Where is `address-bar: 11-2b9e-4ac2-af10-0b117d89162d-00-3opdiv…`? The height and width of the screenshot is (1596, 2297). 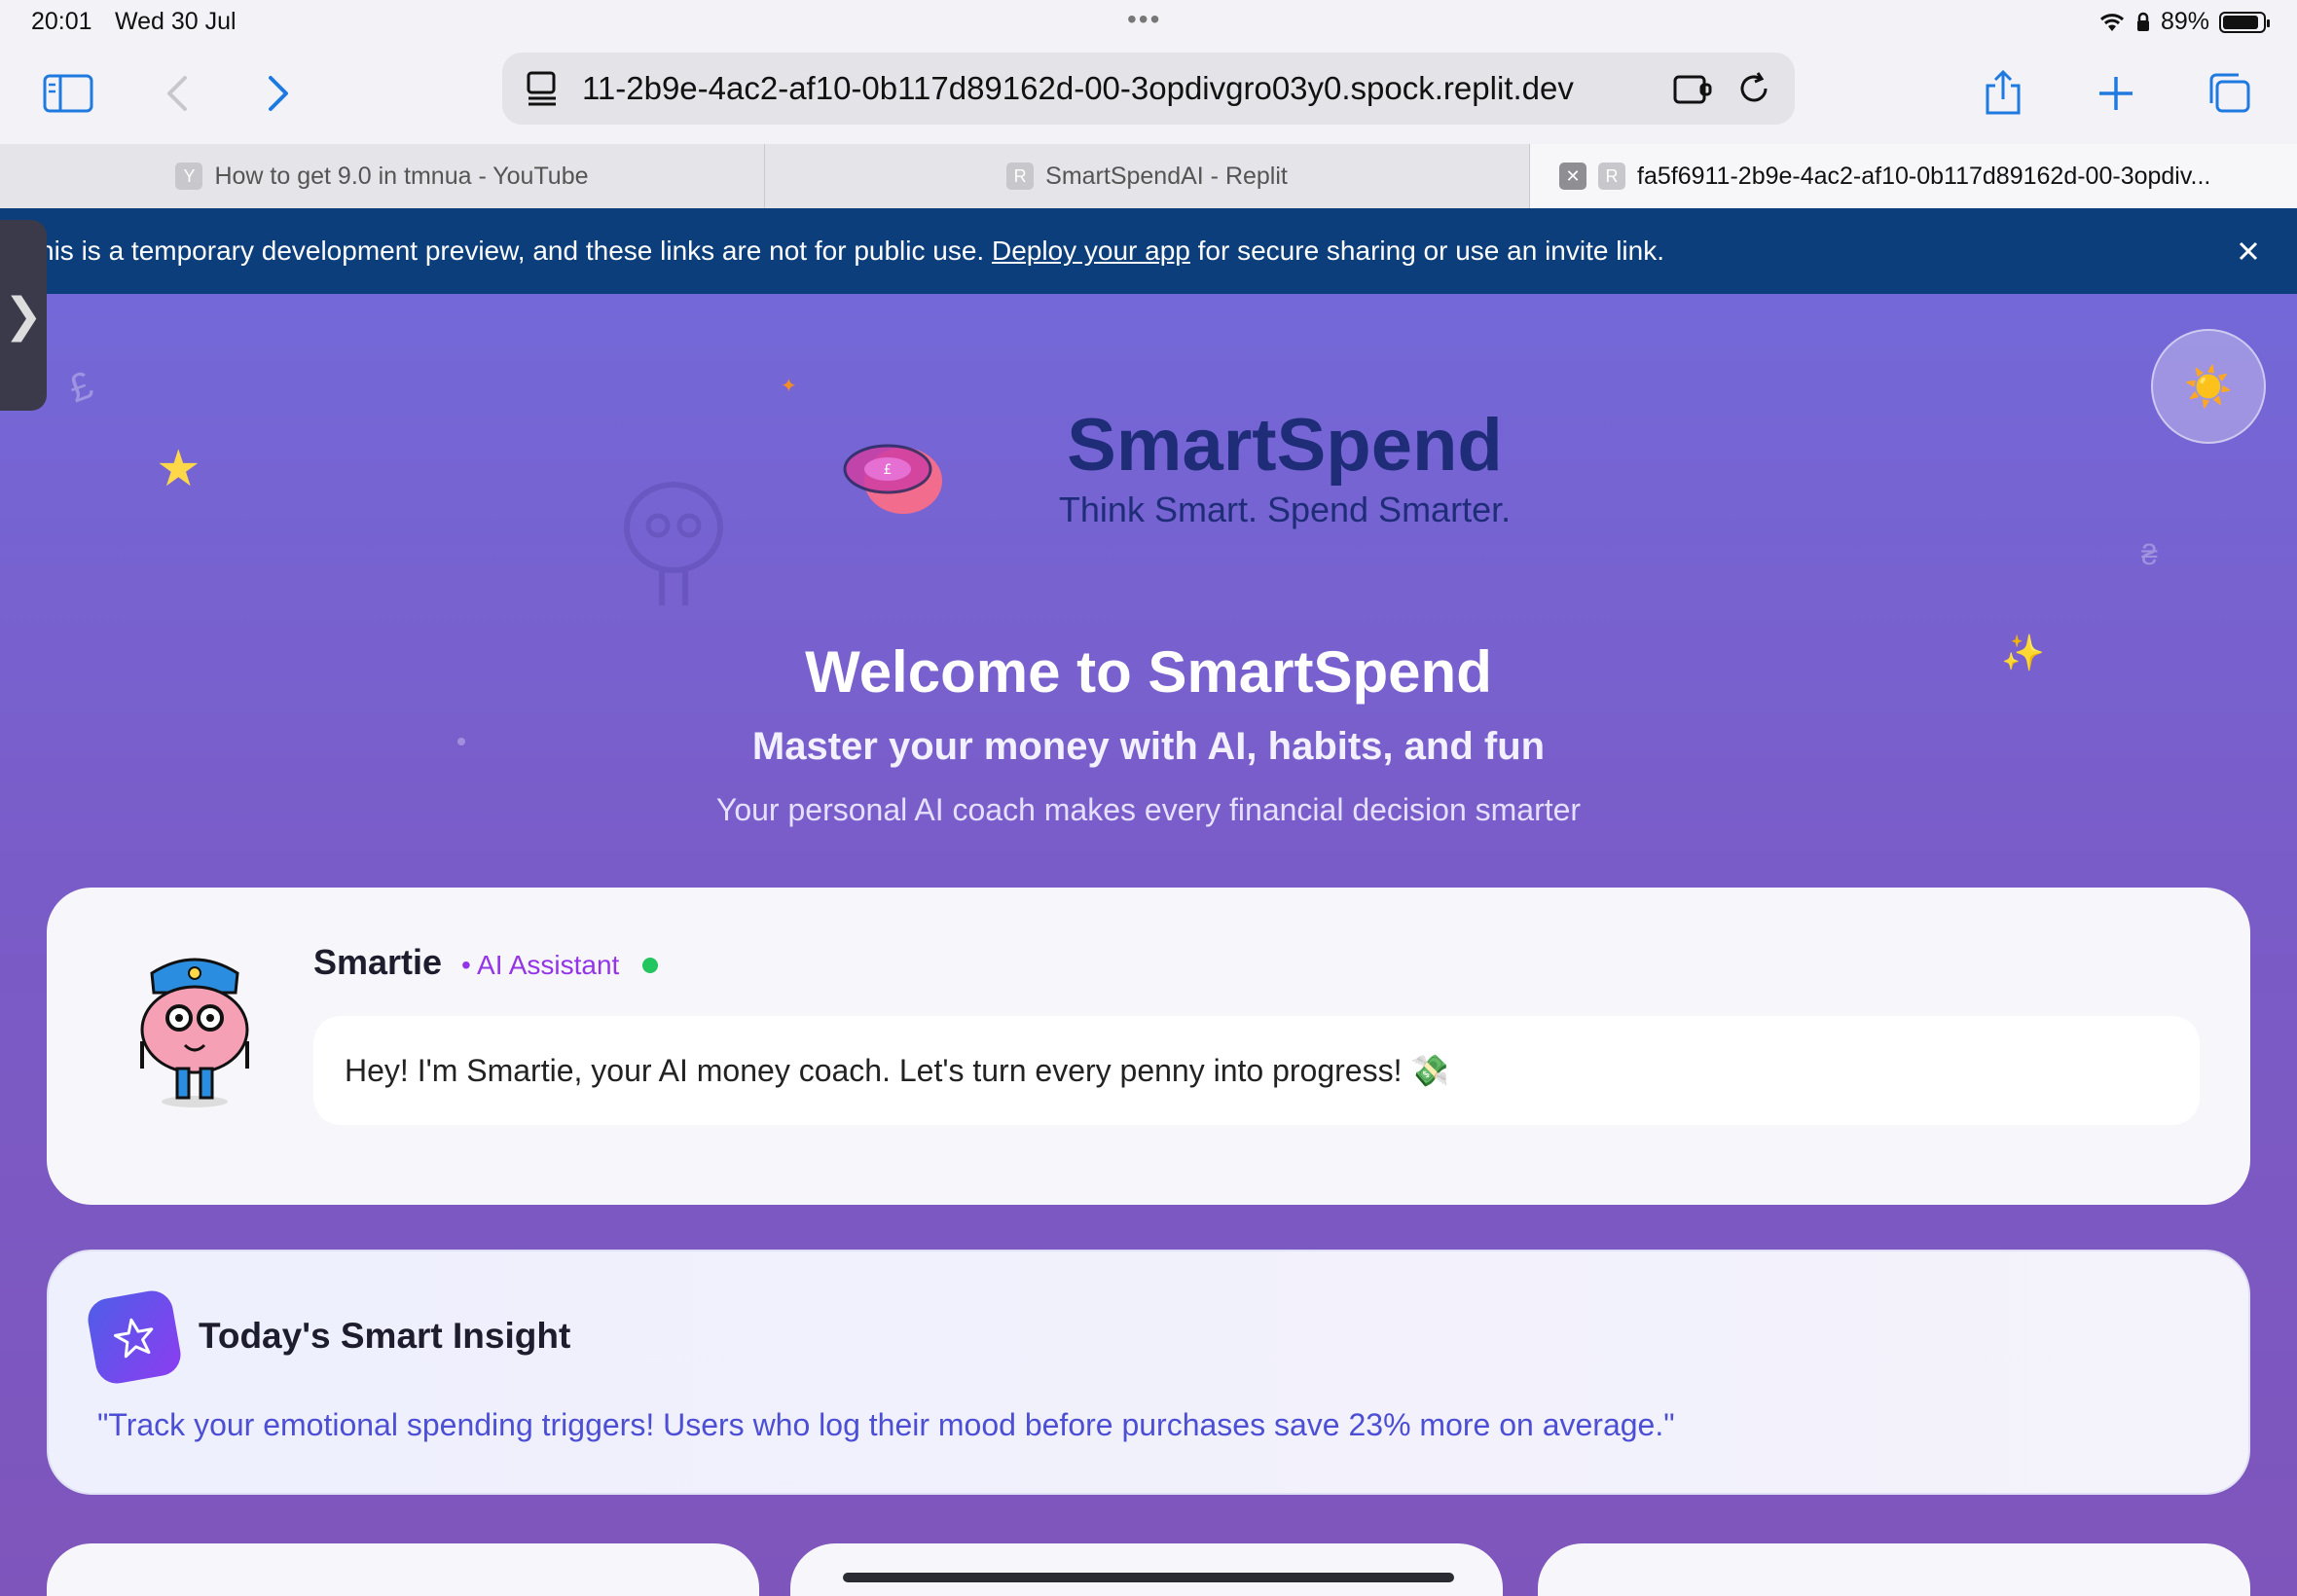
address-bar: 11-2b9e-4ac2-af10-0b117d89162d-00-3opdiv… is located at coordinates (1148, 89).